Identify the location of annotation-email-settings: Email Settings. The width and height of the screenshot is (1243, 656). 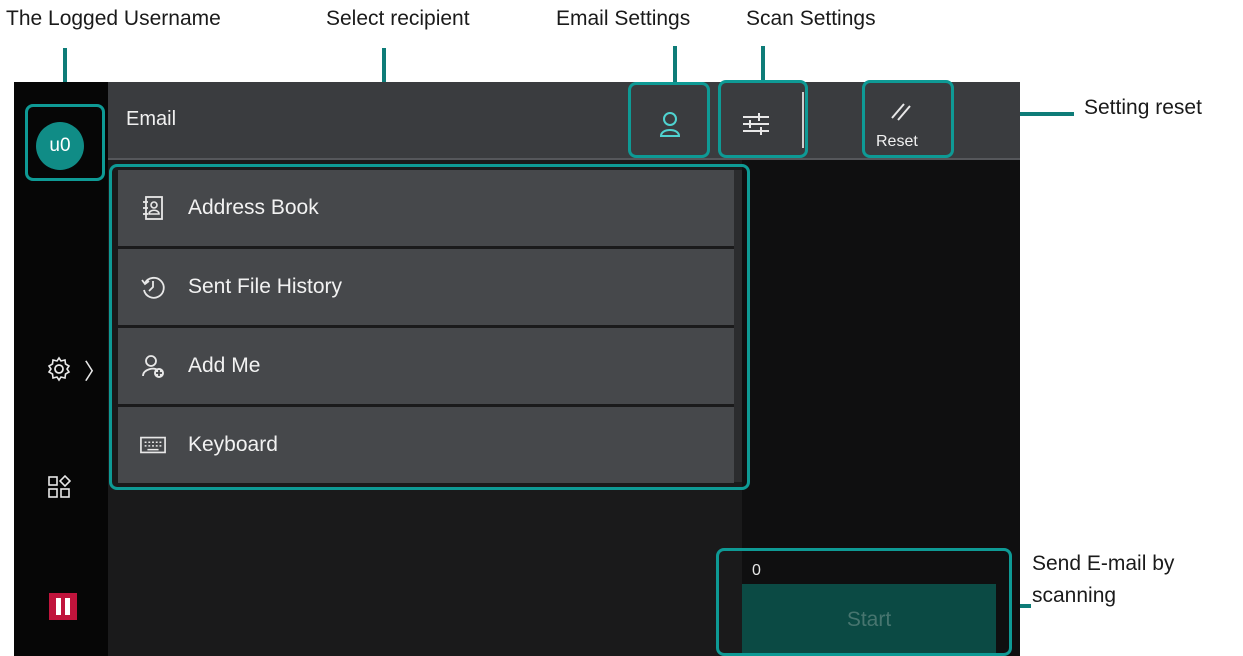
(623, 18).